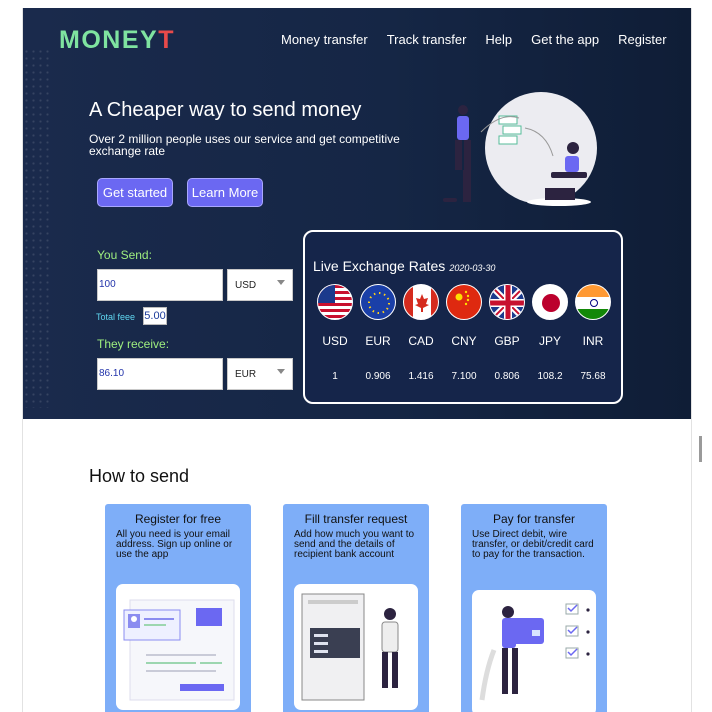 This screenshot has width=712, height=712. I want to click on rate-code-jpy: JPY, so click(549, 341).